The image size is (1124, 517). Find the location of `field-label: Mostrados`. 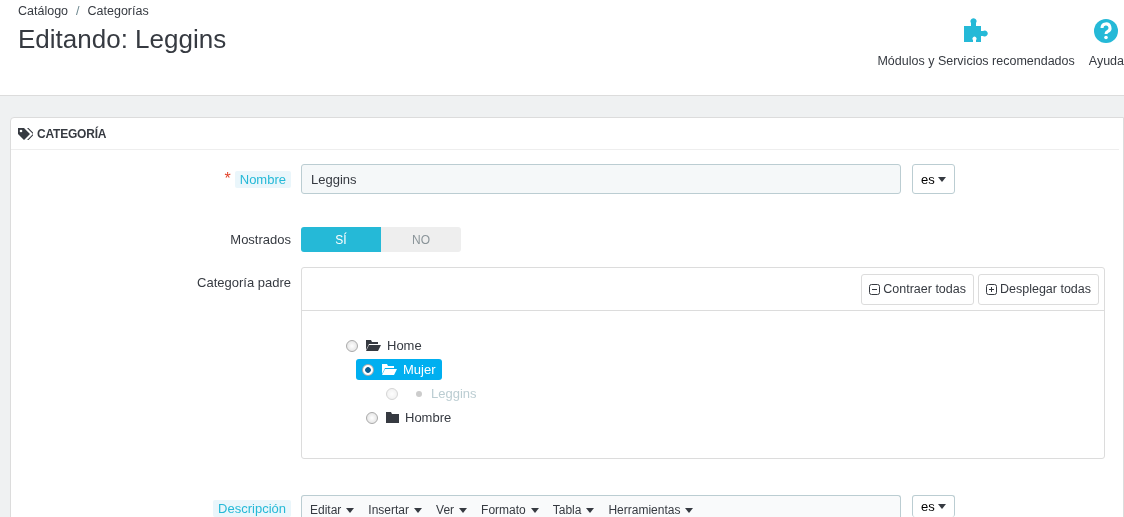

field-label: Mostrados is located at coordinates (260, 239).